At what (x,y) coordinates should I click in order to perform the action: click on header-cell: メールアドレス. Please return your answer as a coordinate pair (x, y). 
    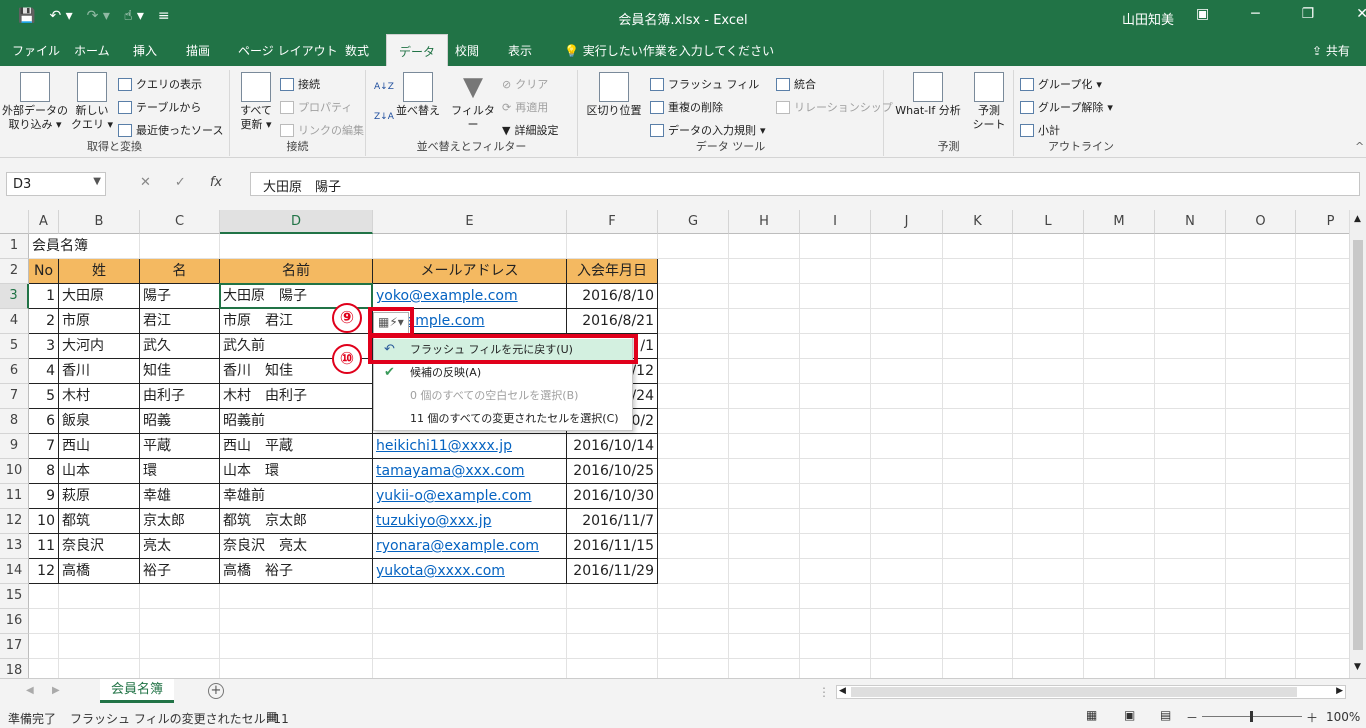
    Looking at the image, I should click on (470, 271).